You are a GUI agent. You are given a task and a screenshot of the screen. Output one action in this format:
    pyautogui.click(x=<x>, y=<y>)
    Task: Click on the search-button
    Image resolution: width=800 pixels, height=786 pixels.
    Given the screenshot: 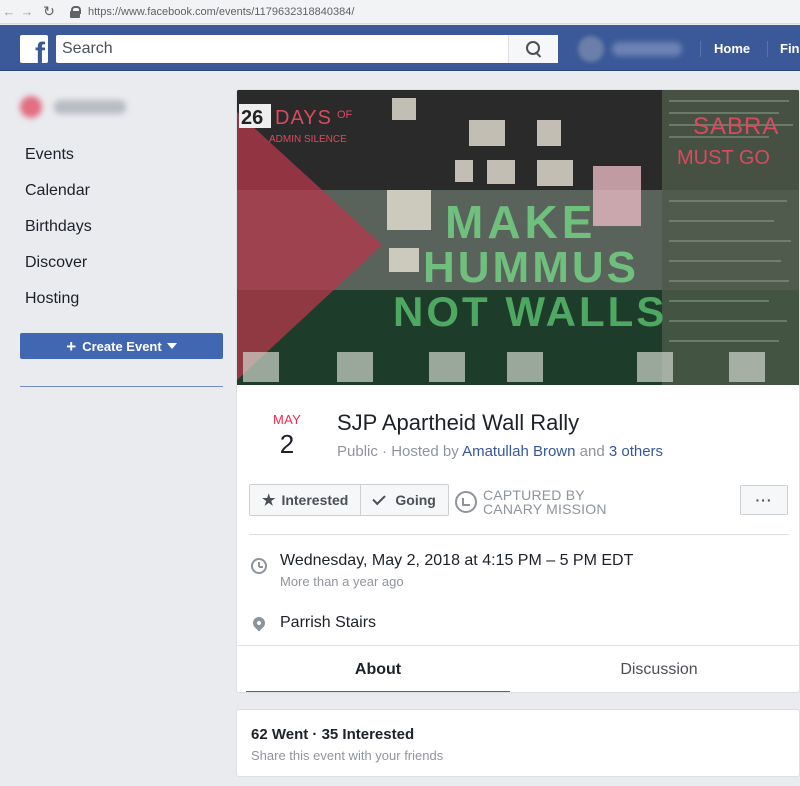 What is the action you would take?
    pyautogui.click(x=533, y=49)
    